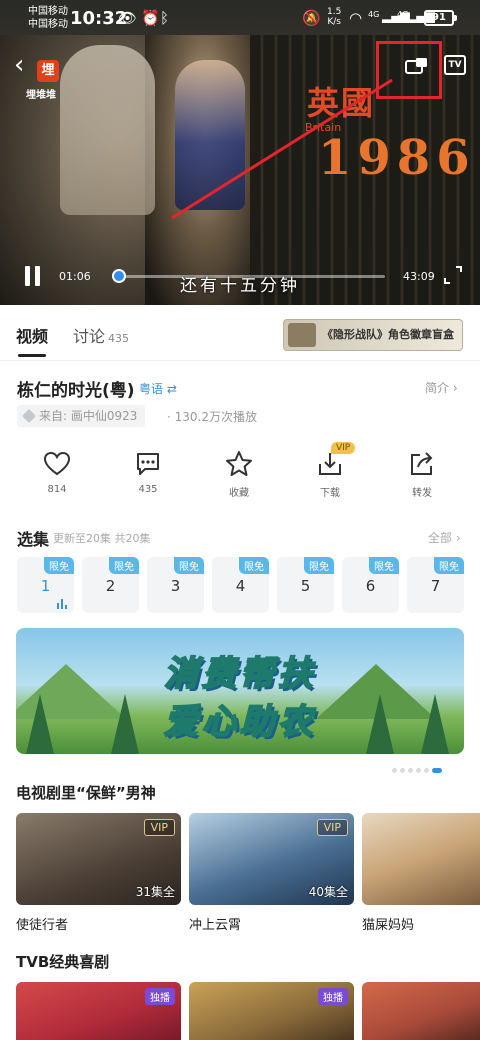 The image size is (480, 1040). I want to click on episode-list: 限免 1 限免 2 限免 3 限免 4 限免 5 限免 6 限免 7, so click(248, 585).